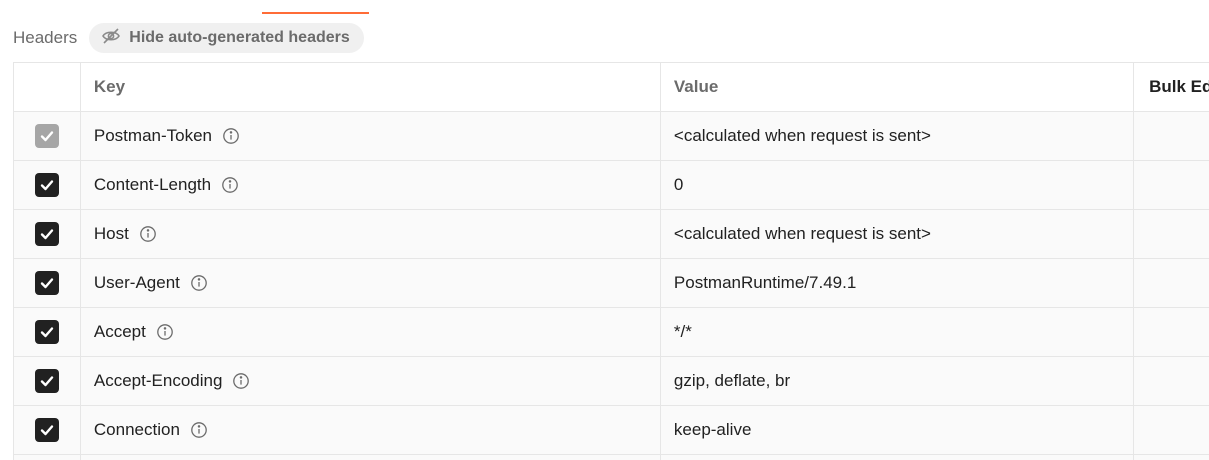 The image size is (1209, 460). Describe the element at coordinates (898, 185) in the screenshot. I see `row-value-cell: 0` at that location.